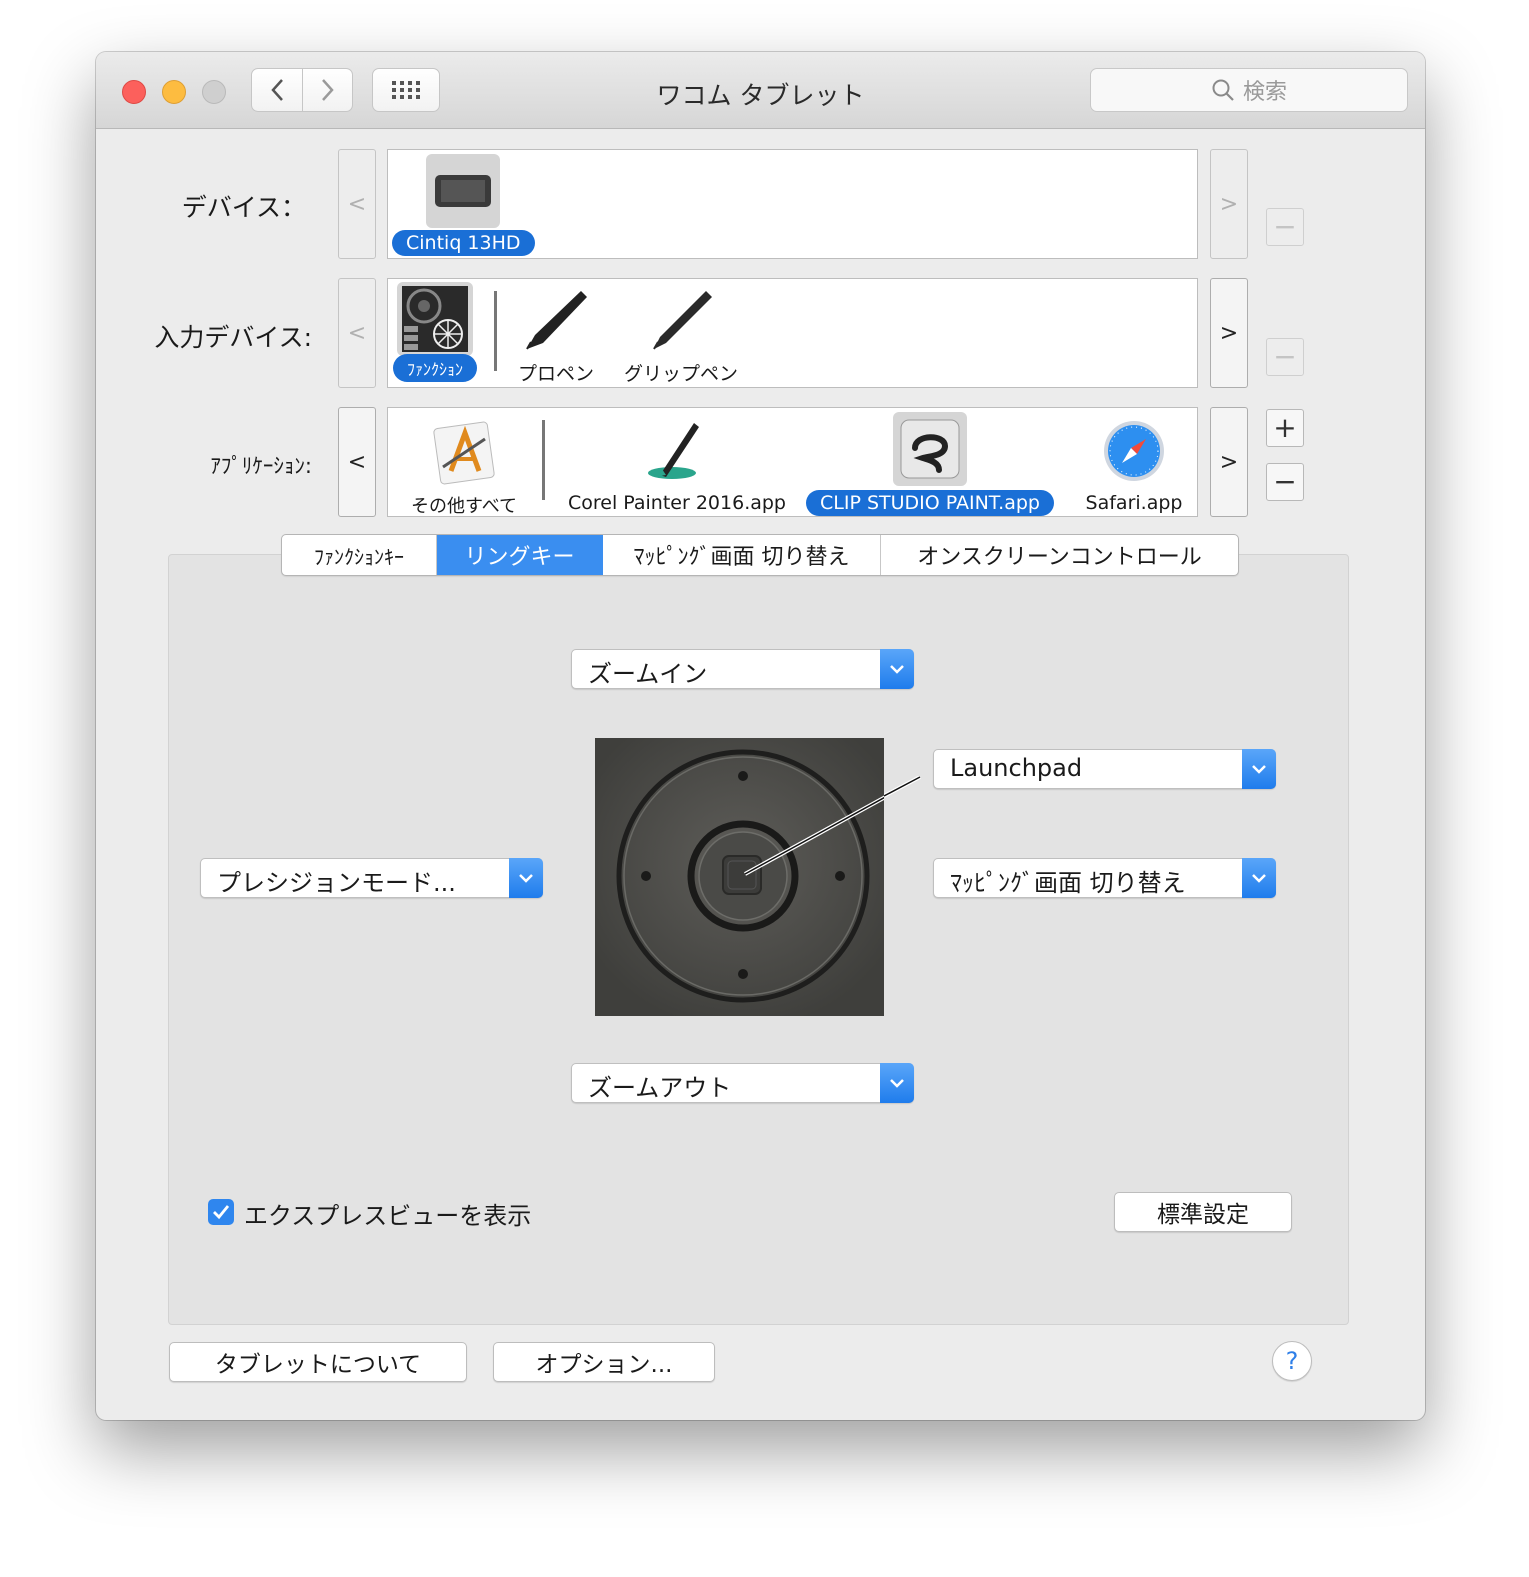 The image size is (1529, 1577). Describe the element at coordinates (1285, 227) in the screenshot. I see `device-remove-button: −` at that location.